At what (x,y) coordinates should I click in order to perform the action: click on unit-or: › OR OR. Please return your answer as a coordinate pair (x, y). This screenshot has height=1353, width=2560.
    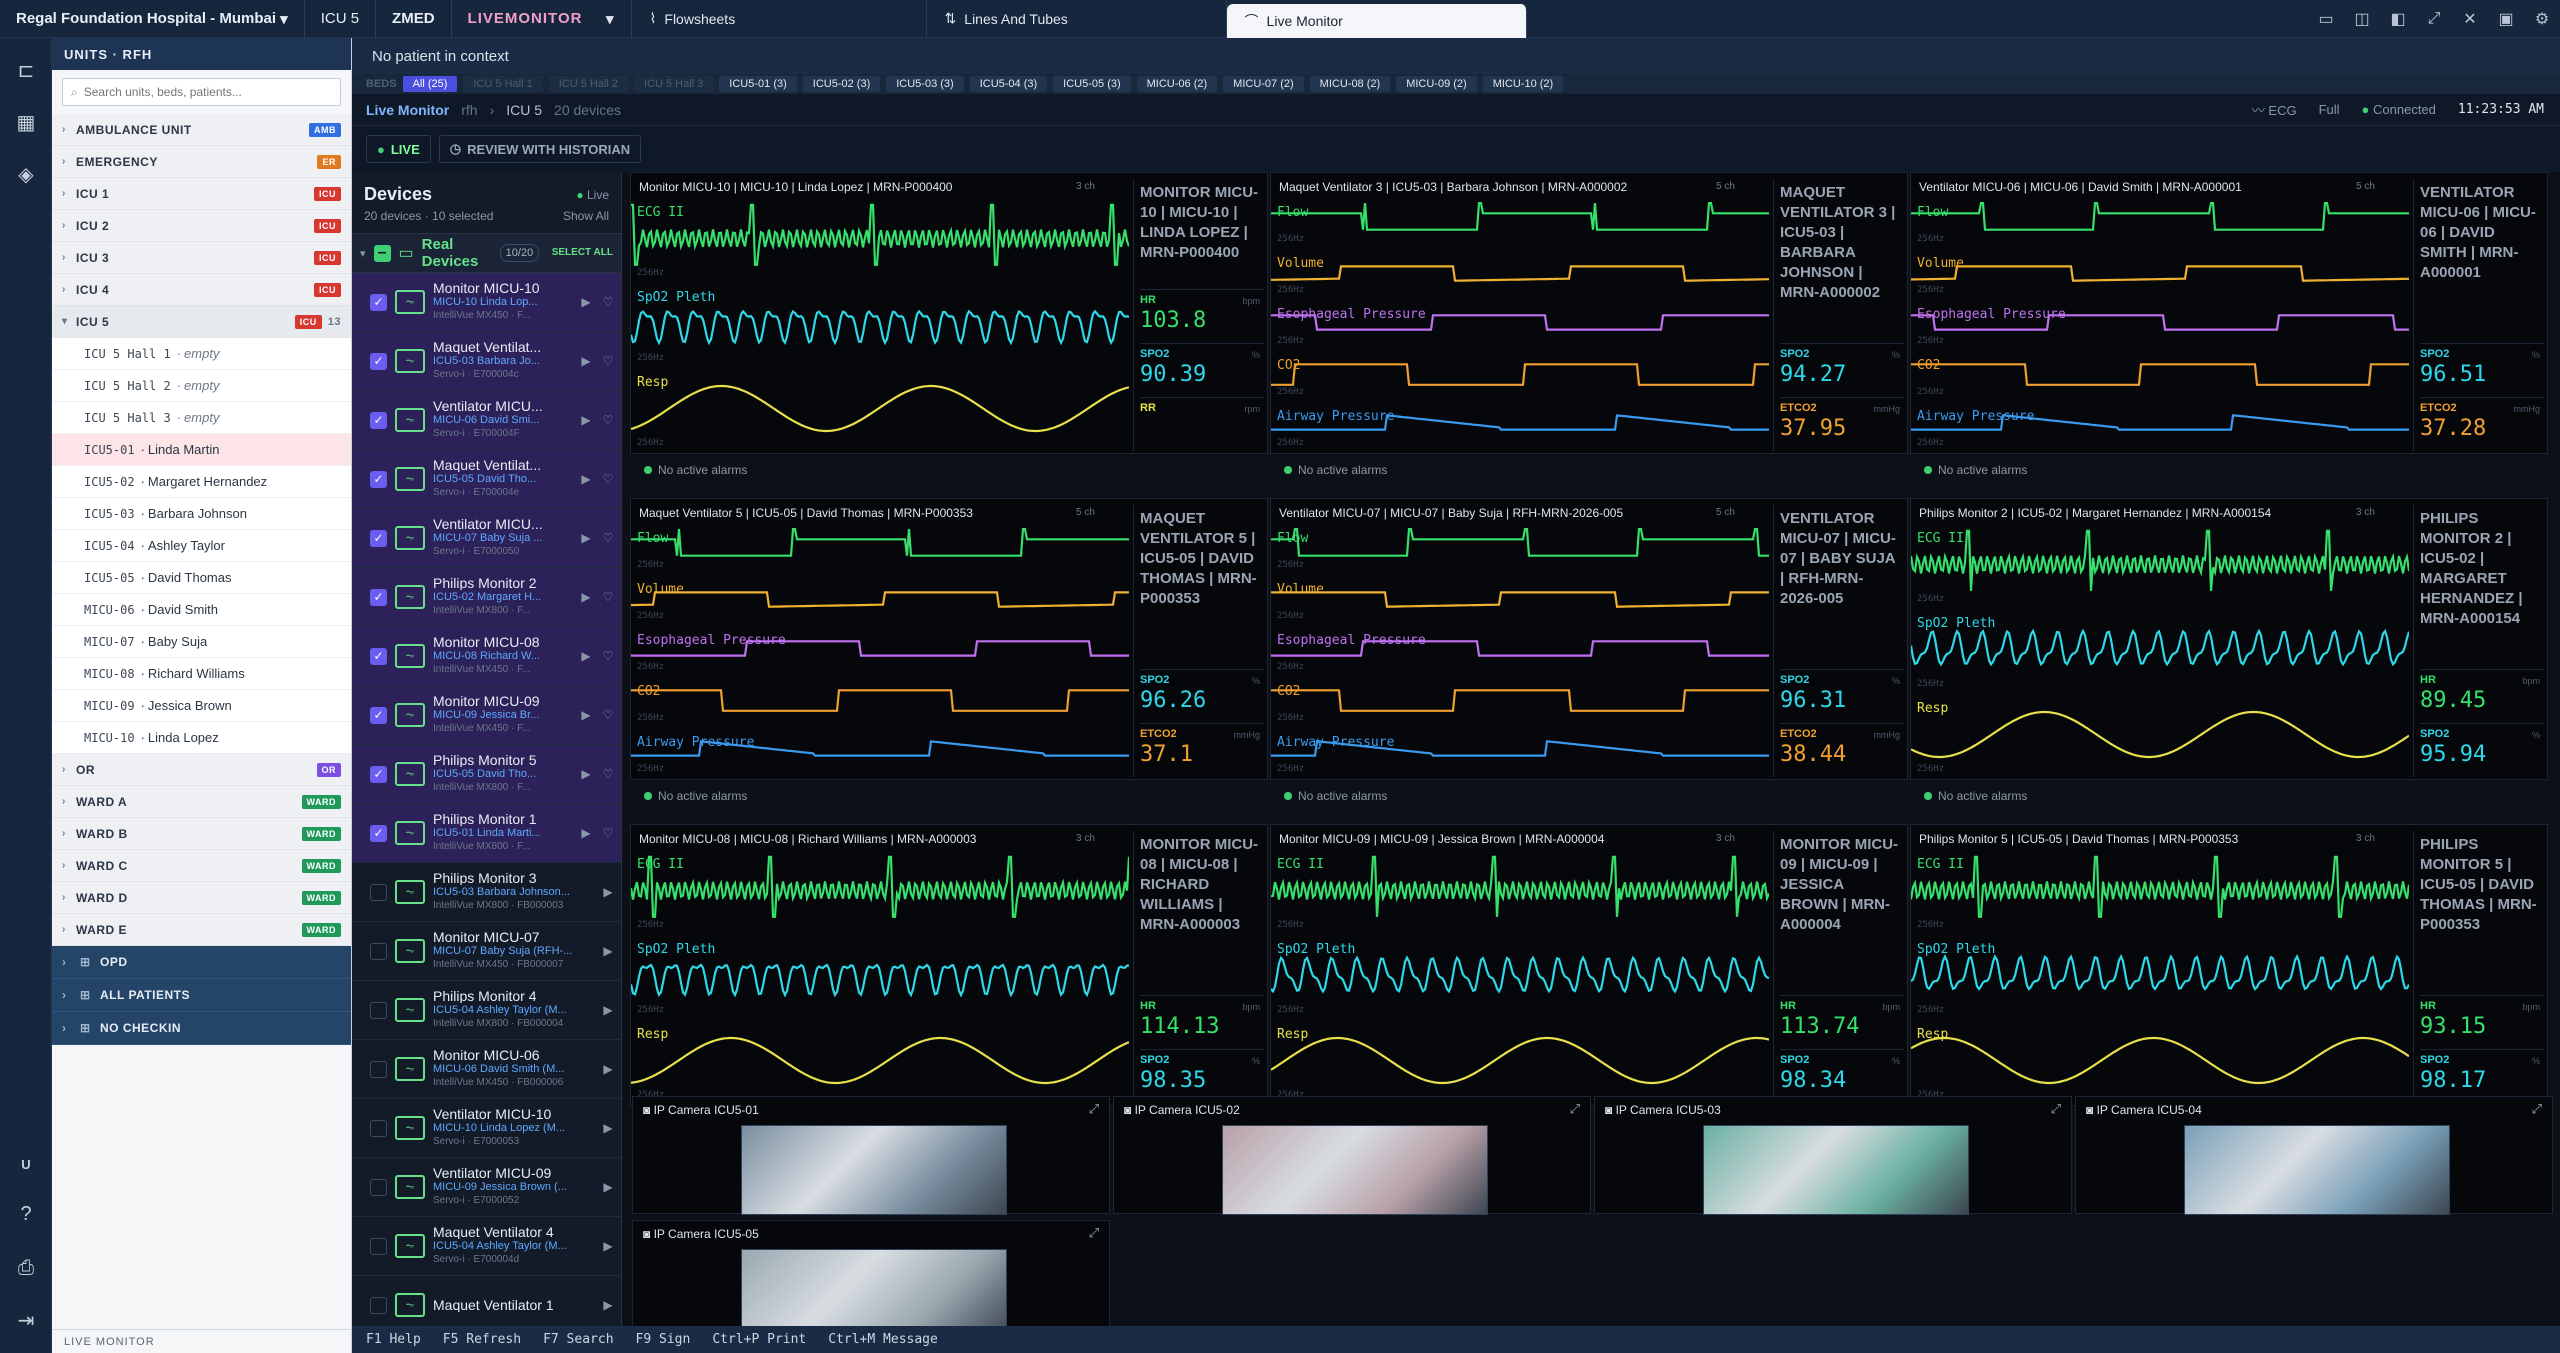
    Looking at the image, I should click on (201, 770).